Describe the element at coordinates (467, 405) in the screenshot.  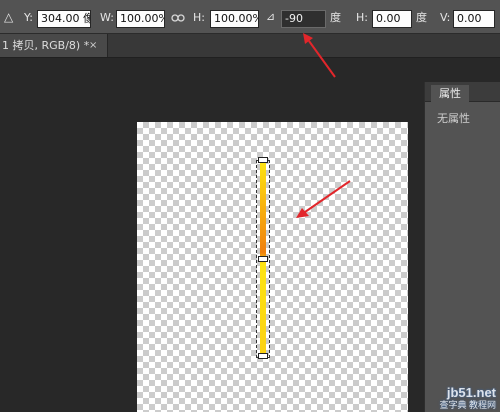
I see `watermark-tagline: 查字典 教程网` at that location.